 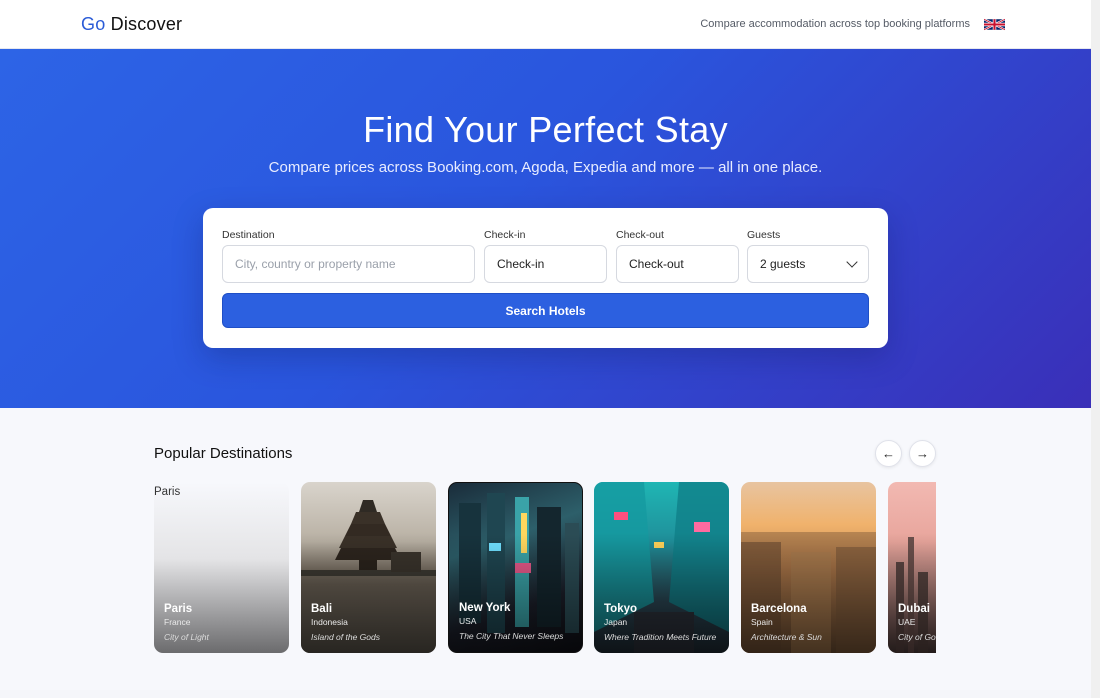 What do you see at coordinates (177, 621) in the screenshot?
I see `card-country: France` at bounding box center [177, 621].